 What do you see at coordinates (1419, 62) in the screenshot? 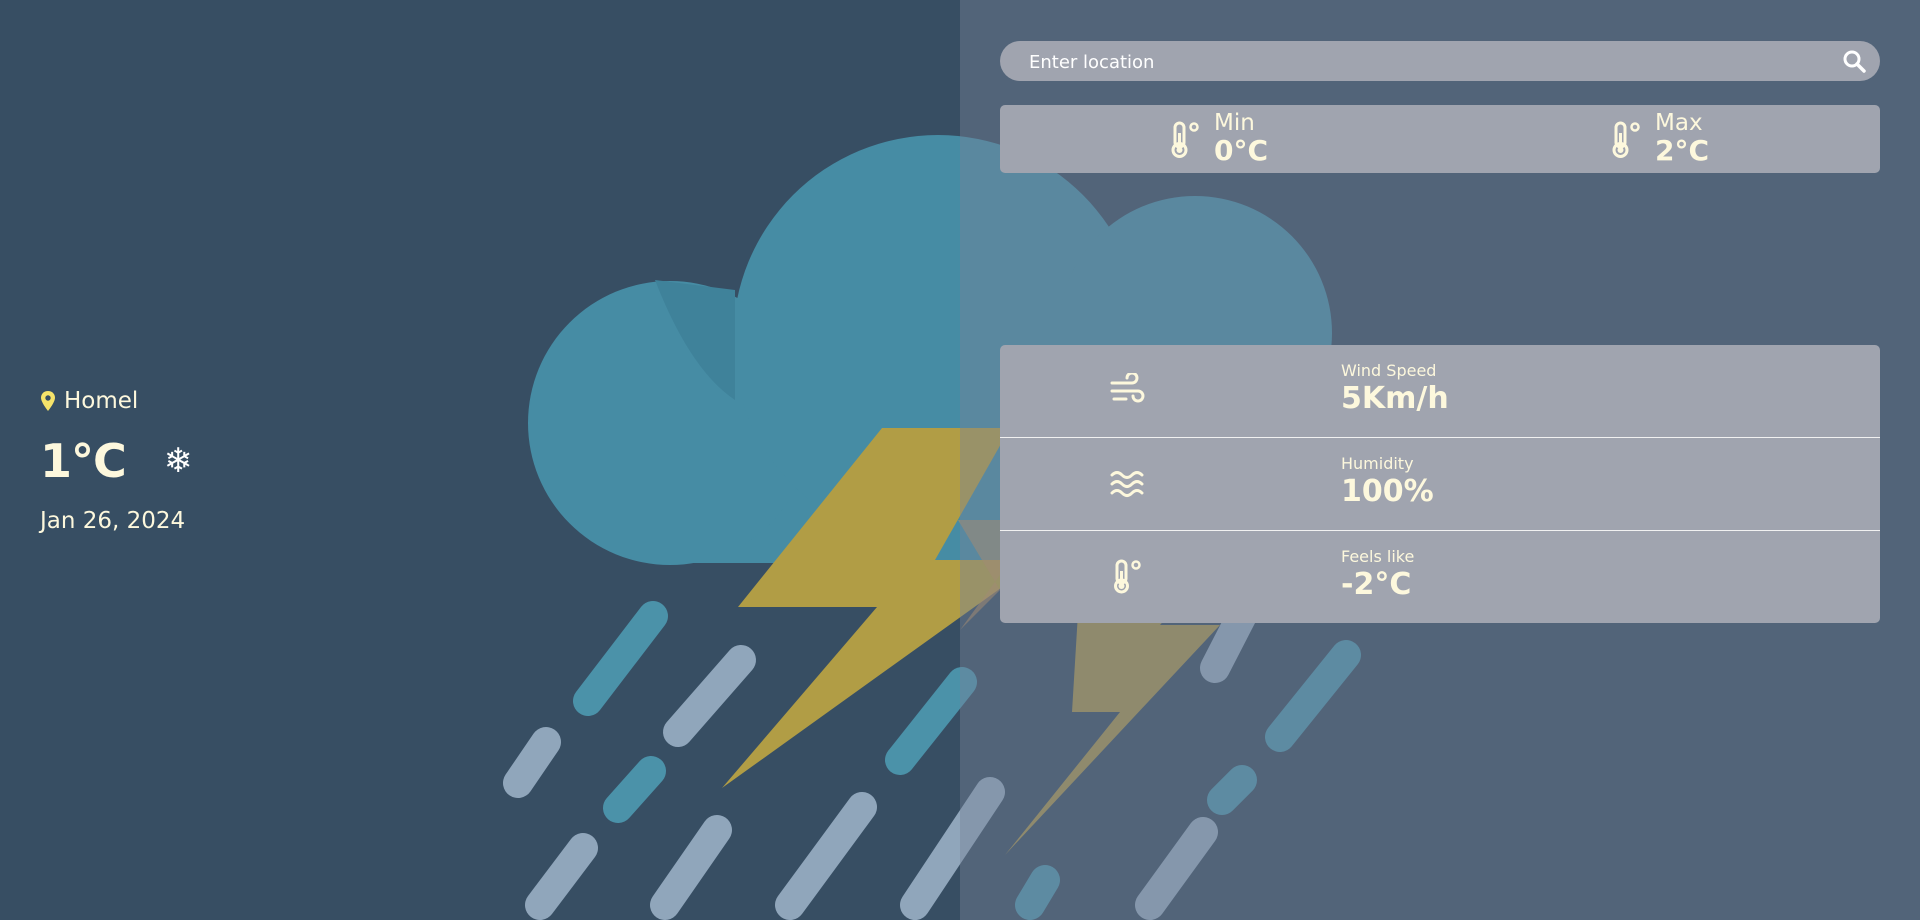
I see `location-search-input` at bounding box center [1419, 62].